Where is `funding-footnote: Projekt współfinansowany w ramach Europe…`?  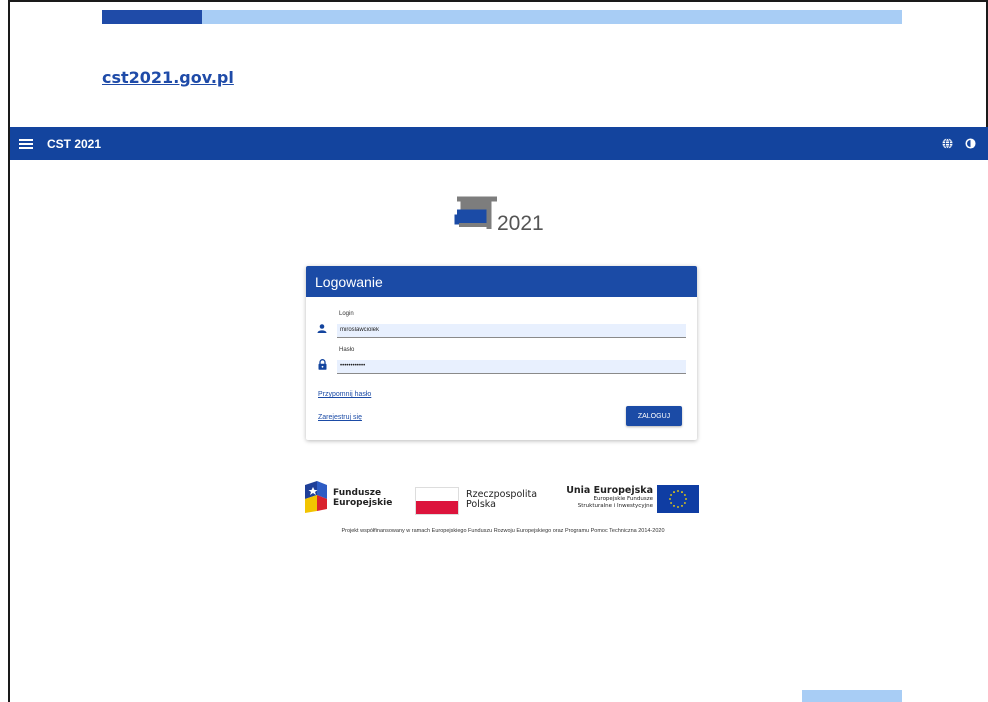
funding-footnote: Projekt współfinansowany w ramach Europe… is located at coordinates (503, 531).